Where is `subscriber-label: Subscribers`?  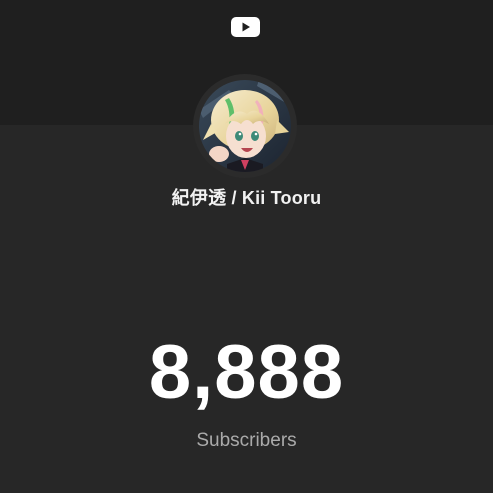
subscriber-label: Subscribers is located at coordinates (246, 440).